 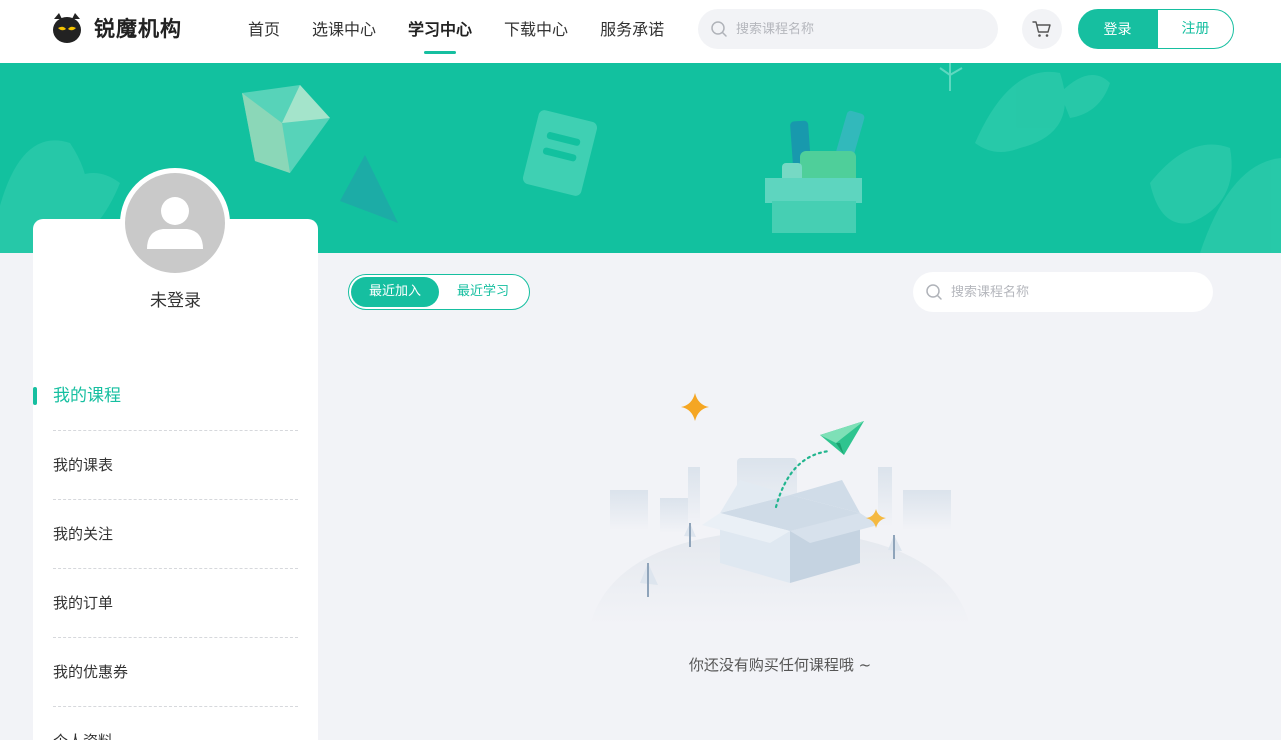 I want to click on cart-button, so click(x=1042, y=29).